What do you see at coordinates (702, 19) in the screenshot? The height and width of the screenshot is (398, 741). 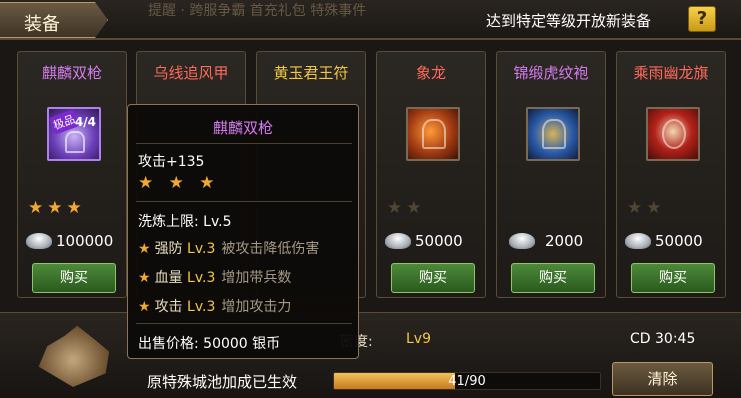 I see `help-button: ?` at bounding box center [702, 19].